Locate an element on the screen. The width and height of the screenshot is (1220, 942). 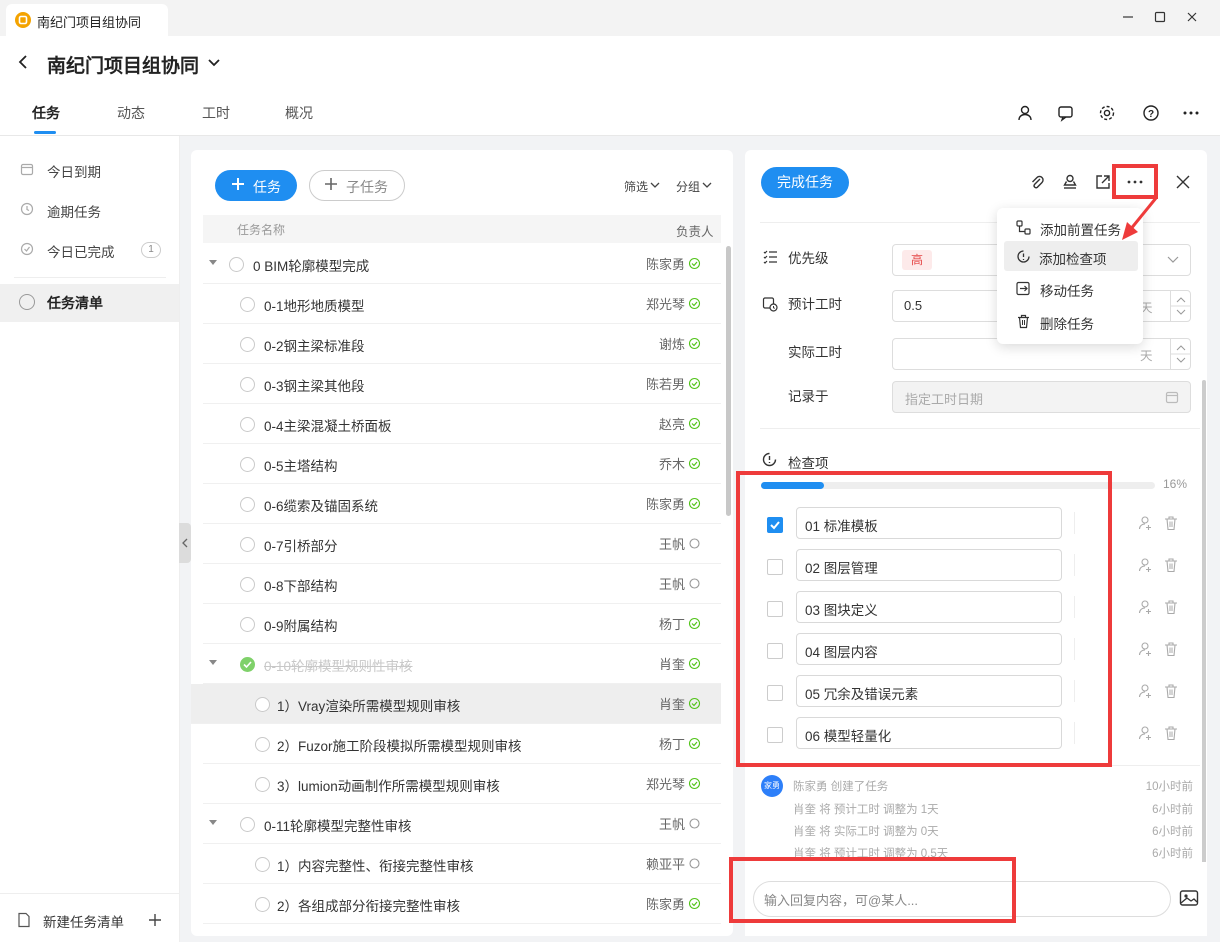
task-scrollbar is located at coordinates (728, 381).